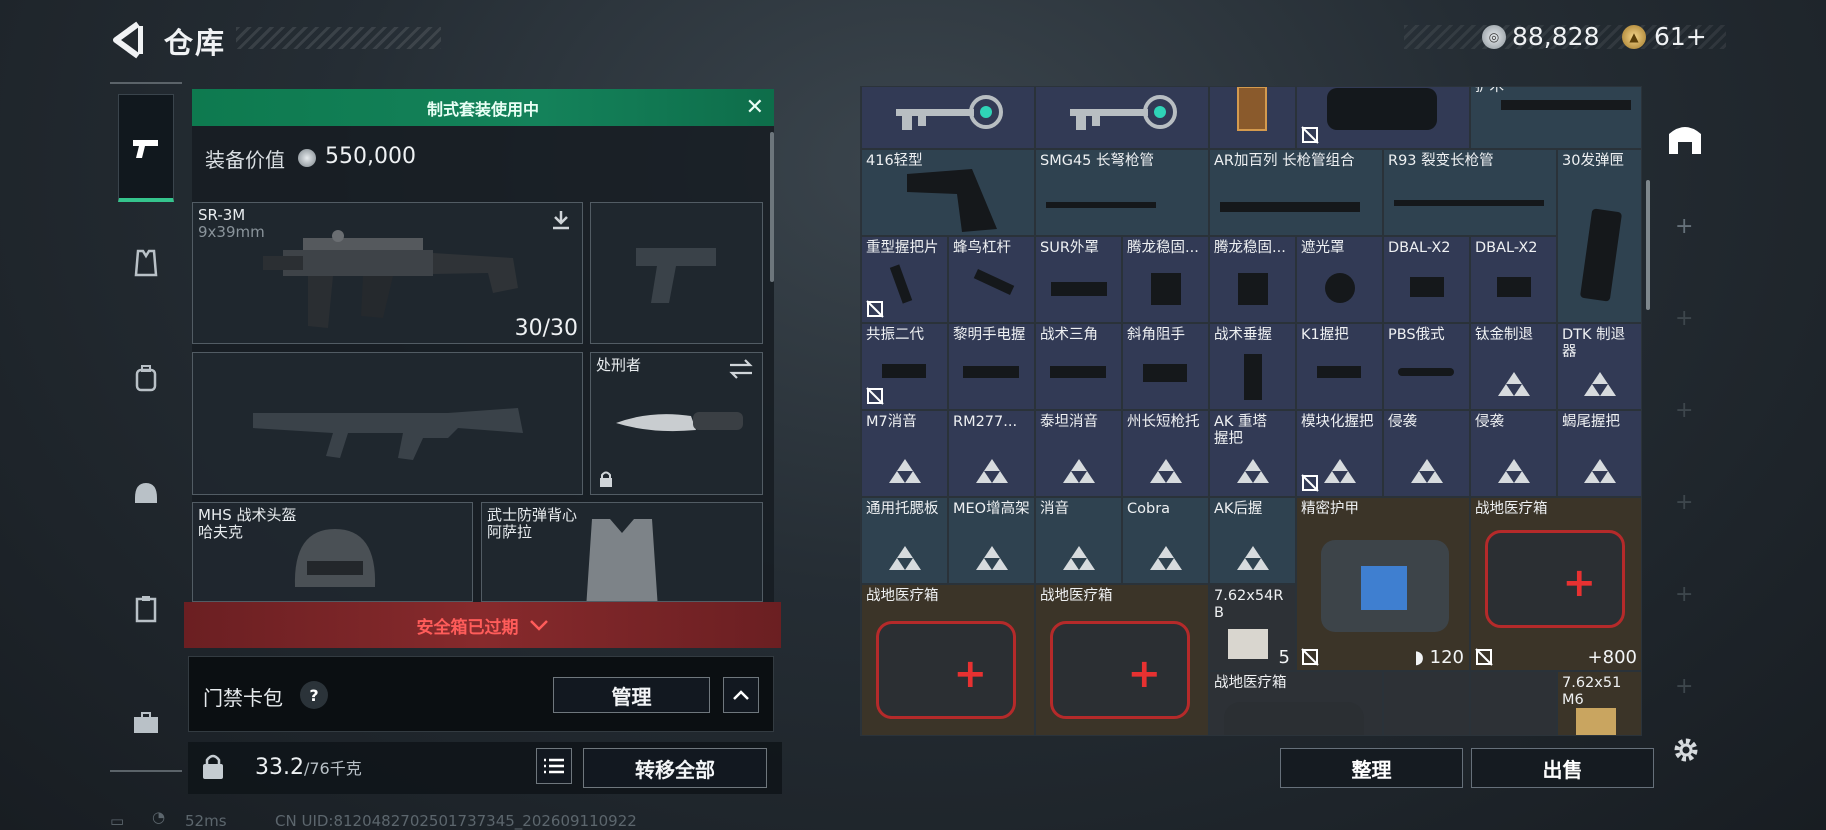  Describe the element at coordinates (904, 453) in the screenshot. I see `grid-cell-item: M7消音` at that location.